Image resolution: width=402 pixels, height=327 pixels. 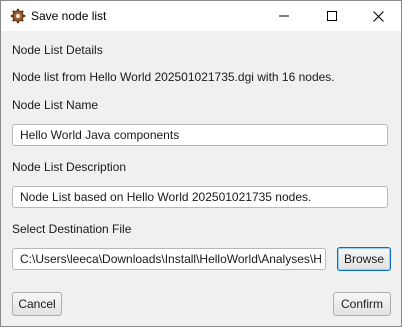 What do you see at coordinates (69, 167) in the screenshot?
I see `description-label: Node List Description` at bounding box center [69, 167].